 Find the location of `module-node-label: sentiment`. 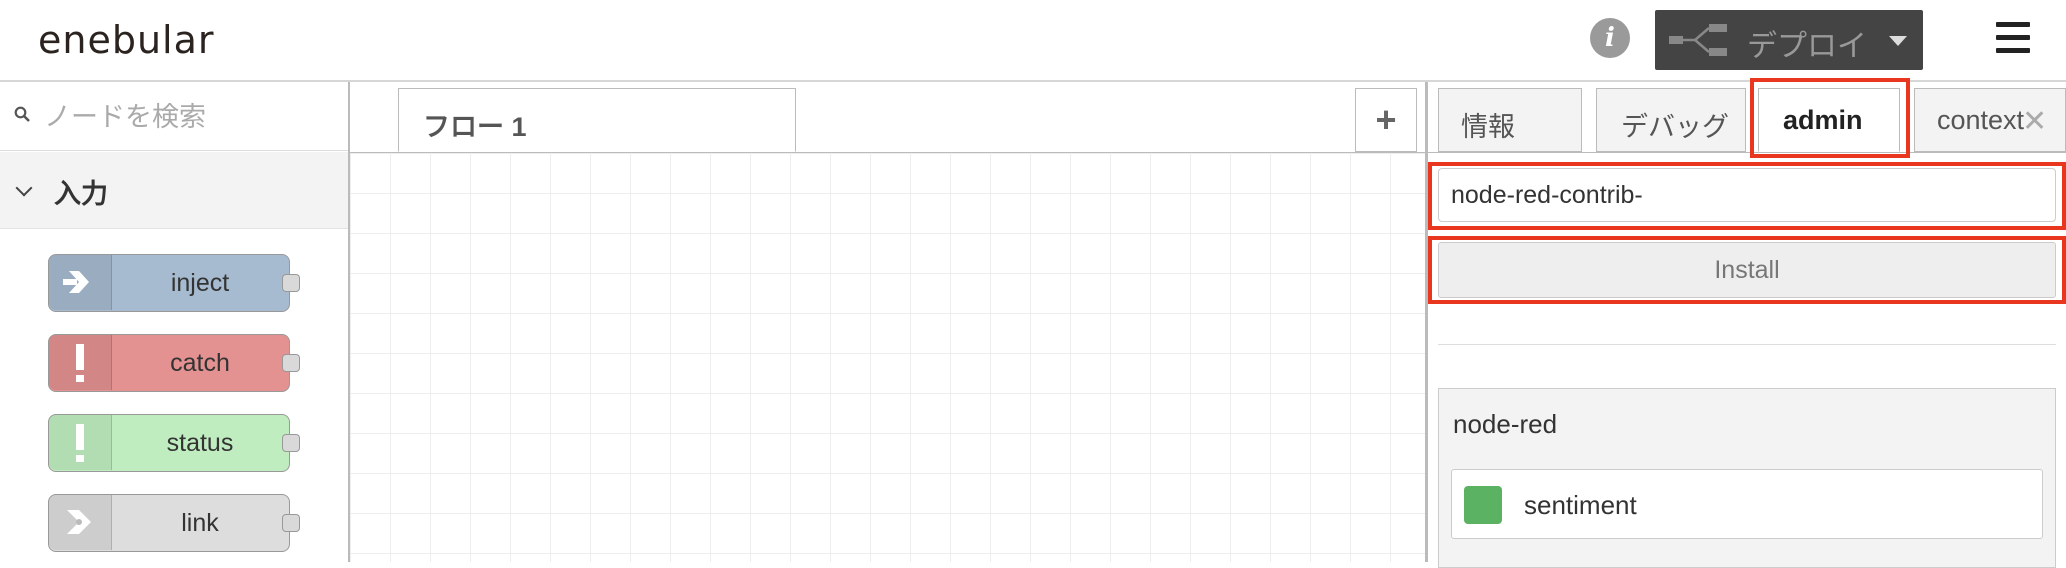

module-node-label: sentiment is located at coordinates (1580, 505).